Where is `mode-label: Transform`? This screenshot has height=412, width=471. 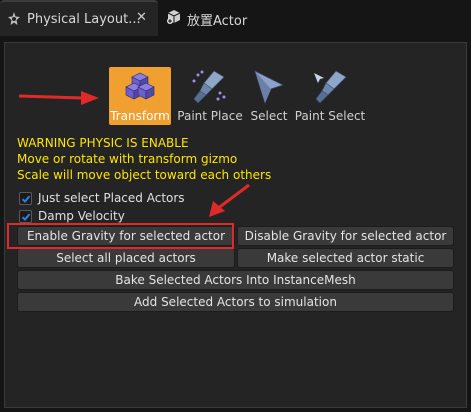
mode-label: Transform is located at coordinates (140, 116).